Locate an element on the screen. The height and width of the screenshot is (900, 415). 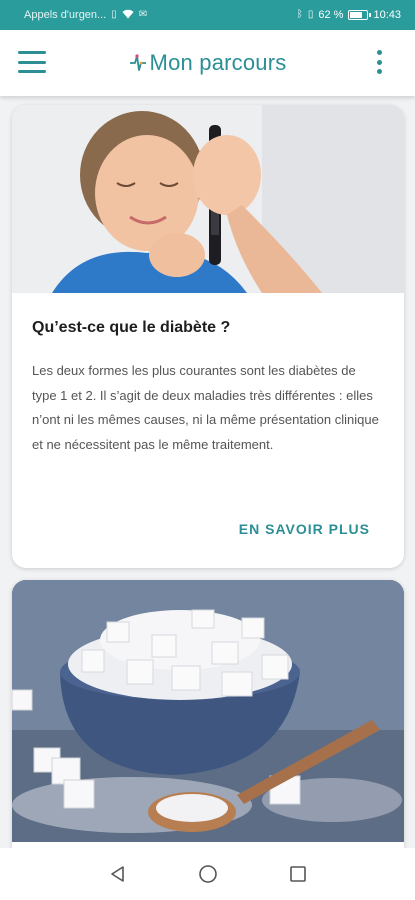
battery-percent: 62 % is located at coordinates (331, 15).